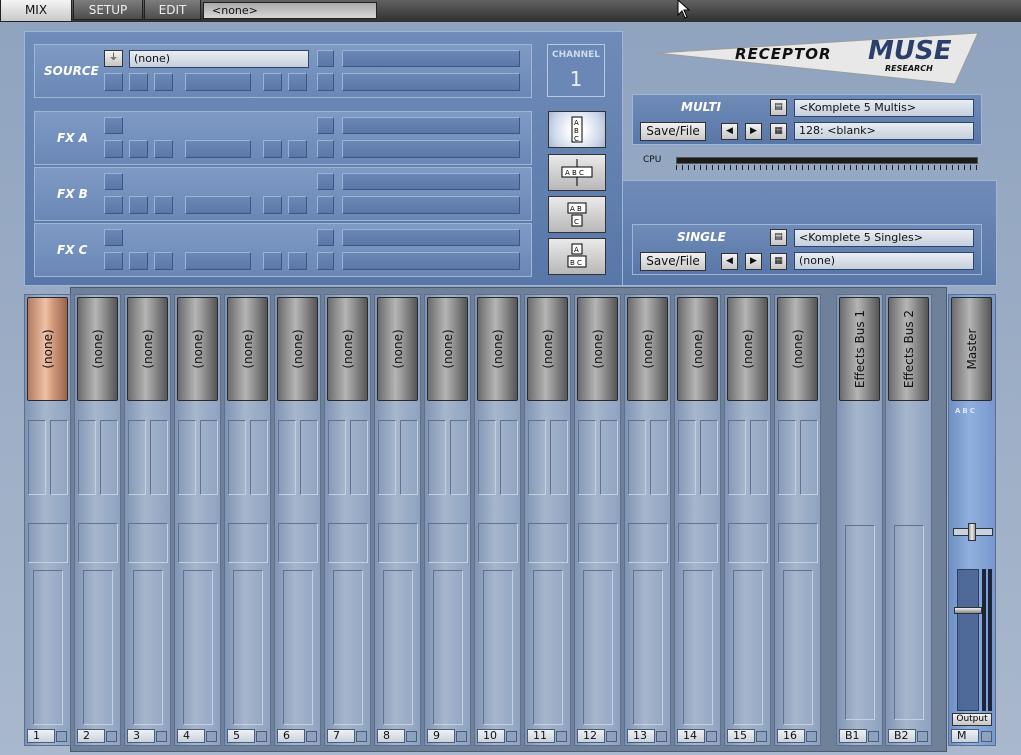 This screenshot has height=755, width=1021. Describe the element at coordinates (172, 10) in the screenshot. I see `tab-edit: EDIT` at that location.